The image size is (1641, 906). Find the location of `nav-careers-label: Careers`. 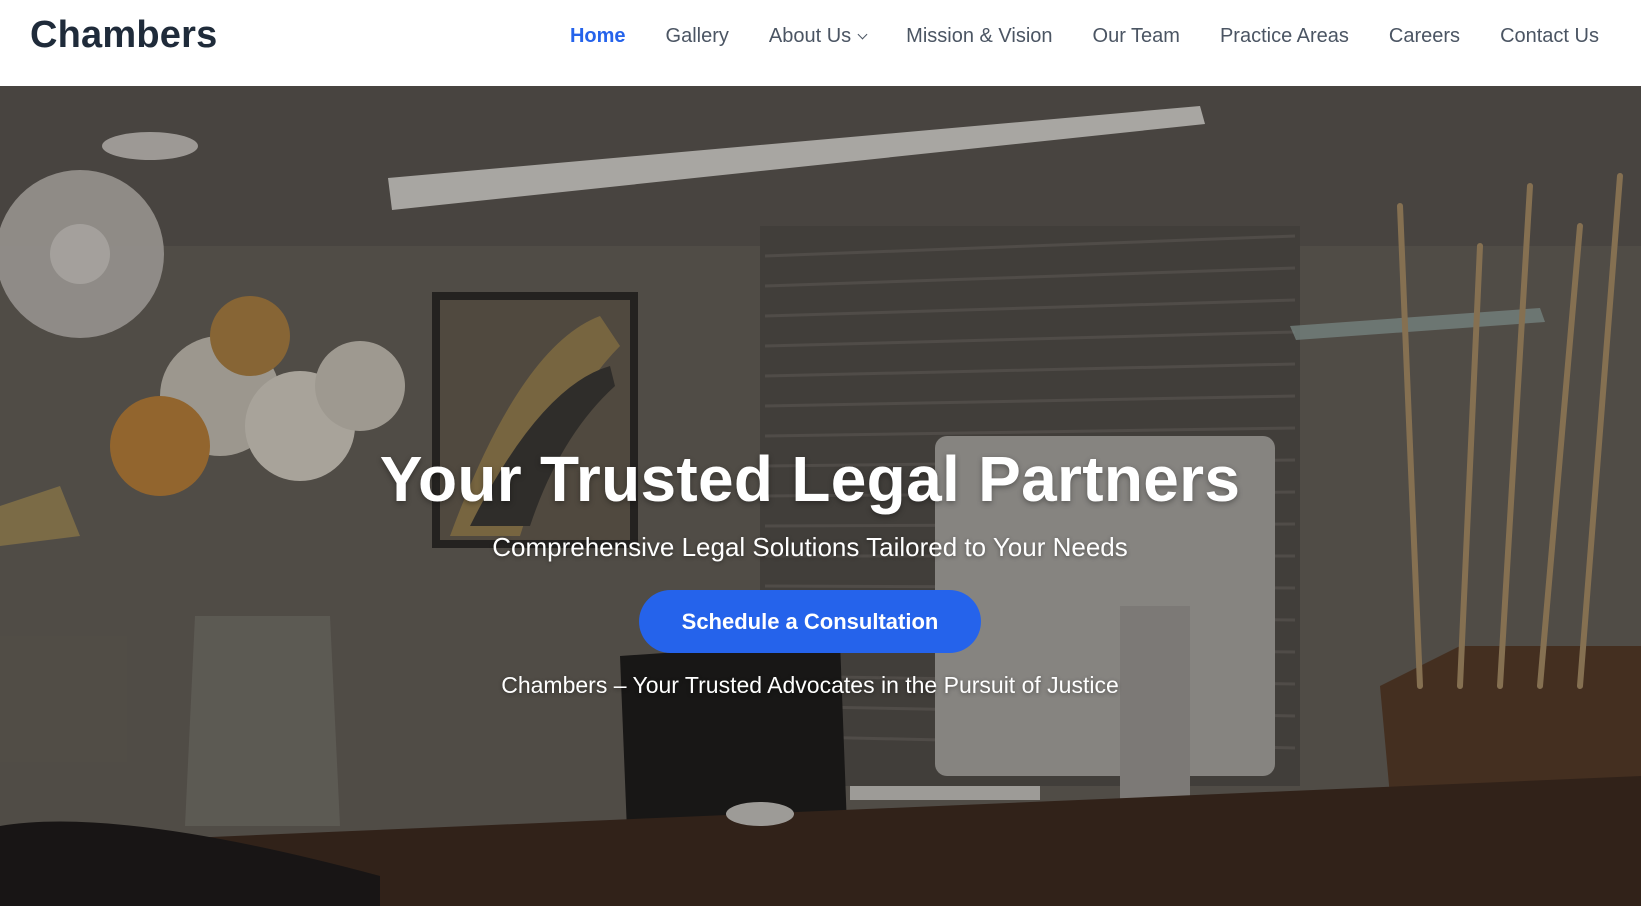

nav-careers-label: Careers is located at coordinates (1424, 35).